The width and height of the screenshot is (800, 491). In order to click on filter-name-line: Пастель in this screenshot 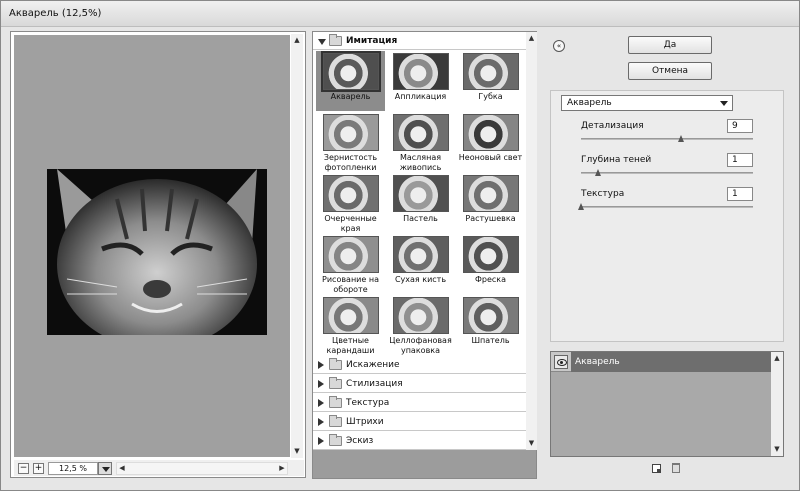, I will do `click(420, 218)`.